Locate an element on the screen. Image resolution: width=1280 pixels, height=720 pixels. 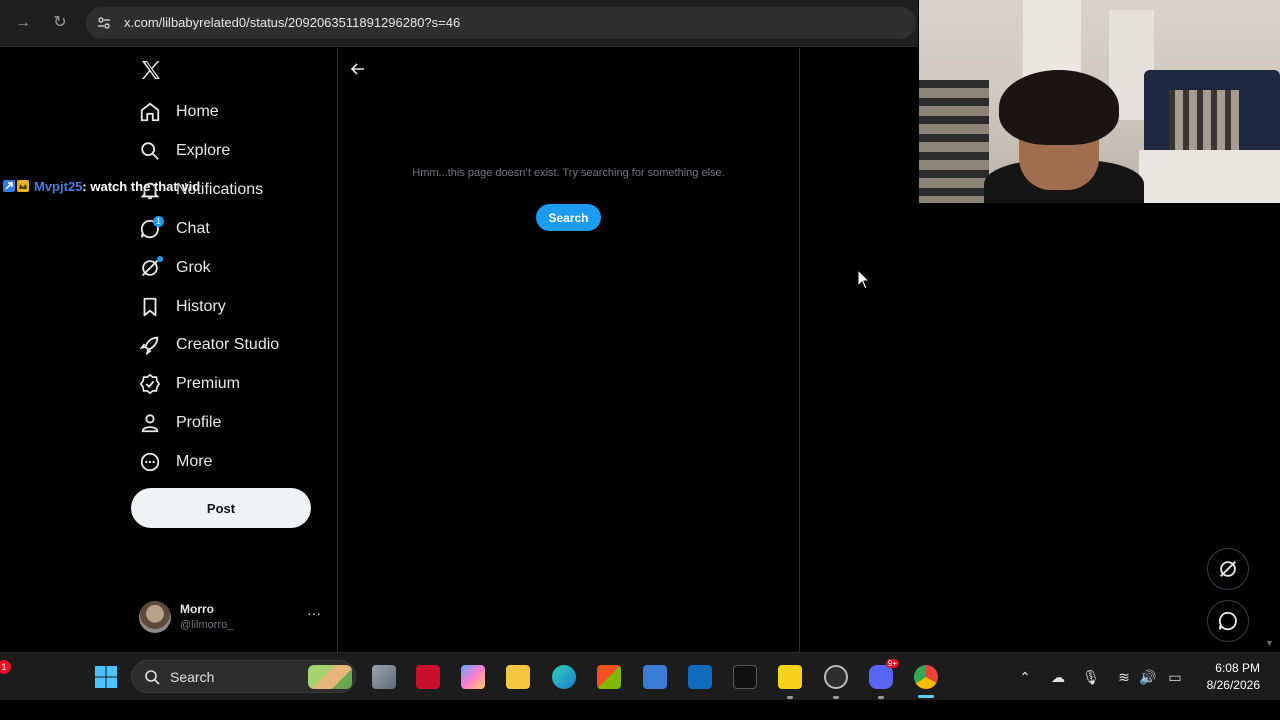
sidebar-item-home: Home is located at coordinates (179, 112).